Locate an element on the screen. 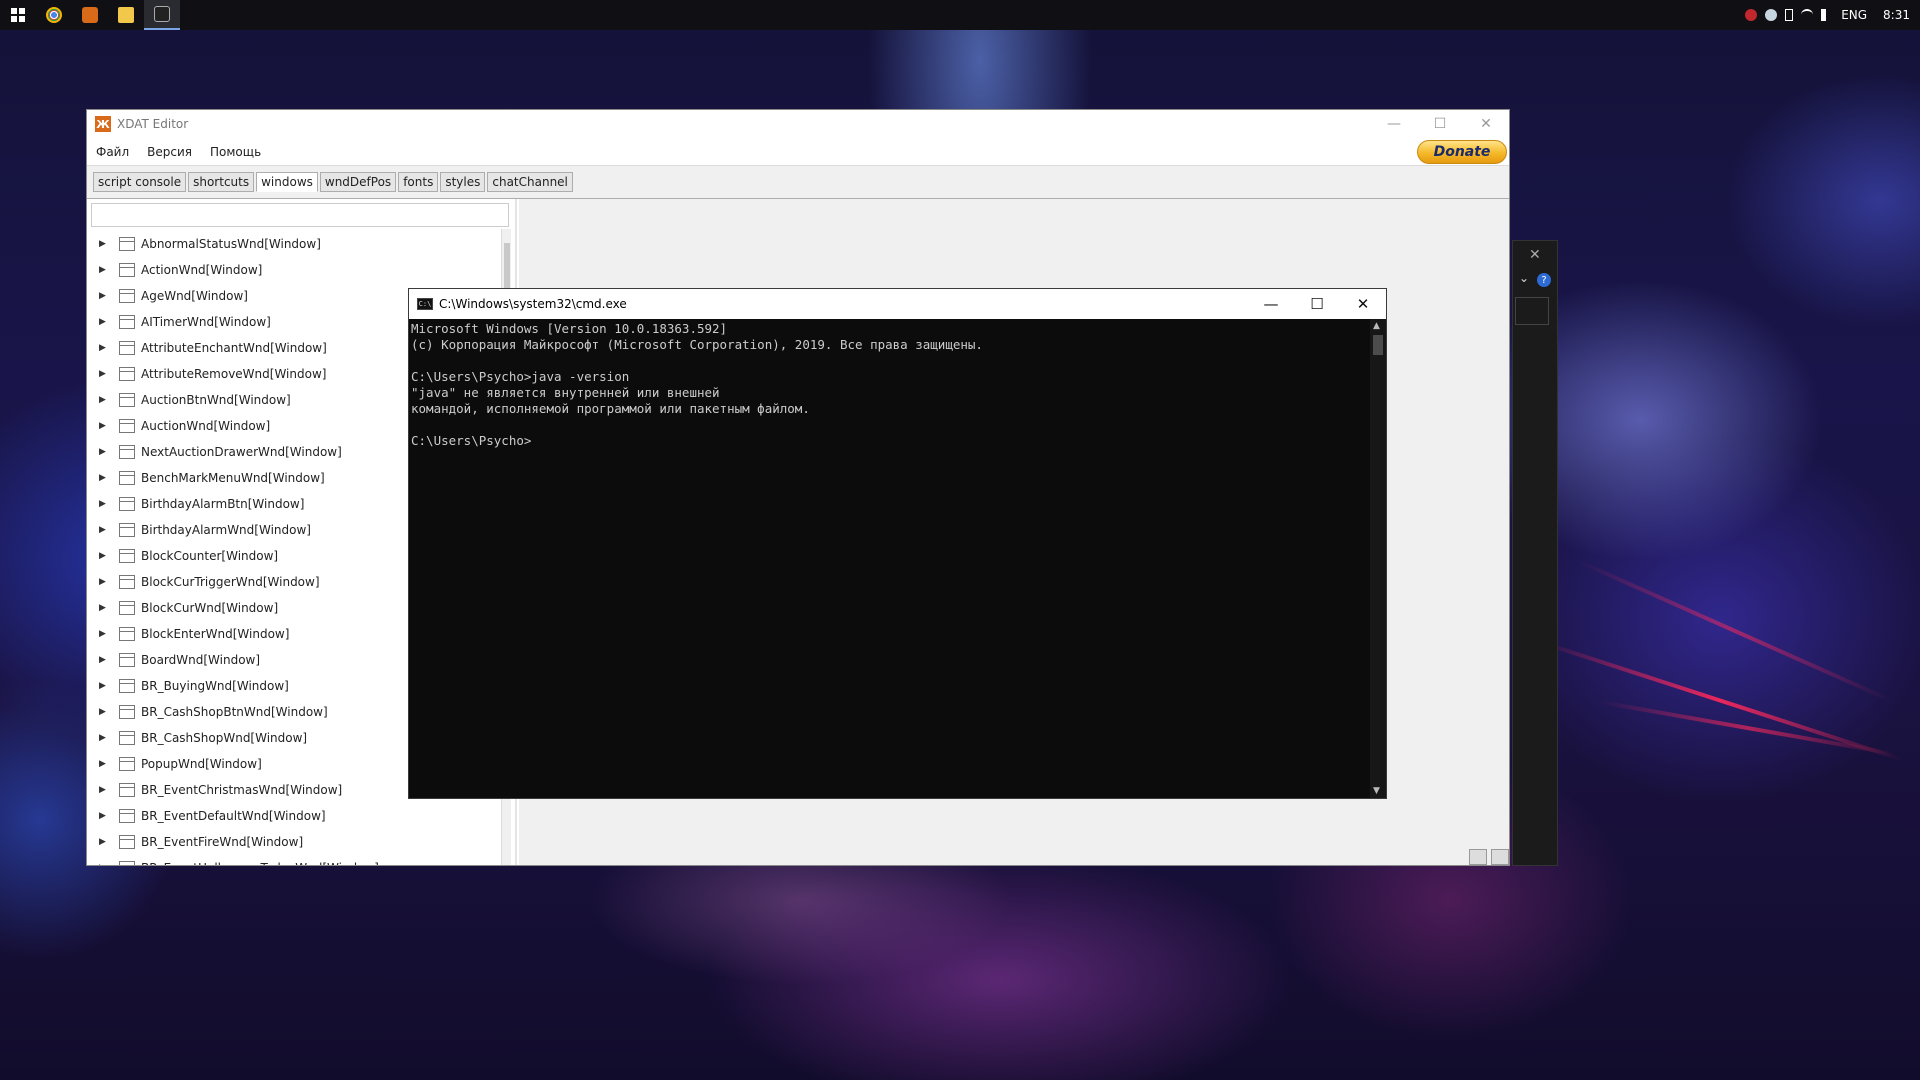 The height and width of the screenshot is (1080, 1920). tree-item: ▶ ActionWnd[Window] is located at coordinates (295, 270).